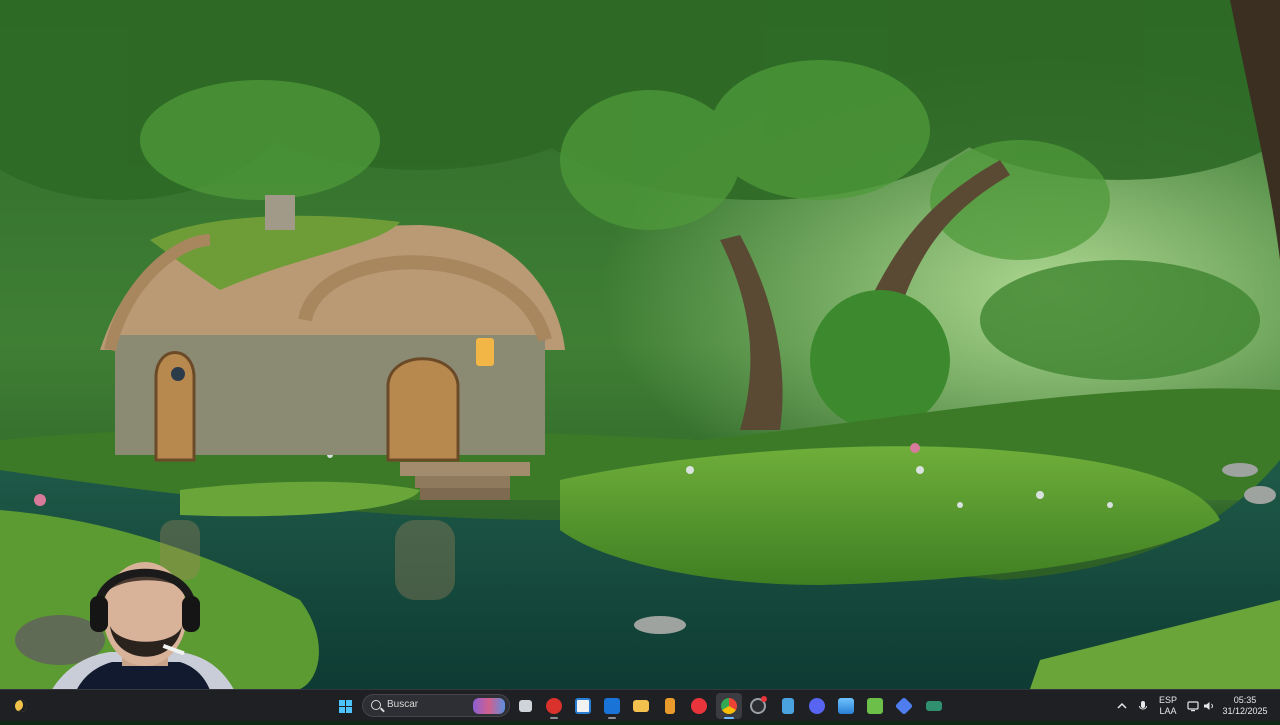  Describe the element at coordinates (1167, 700) in the screenshot. I see `language-code: ESP` at that location.